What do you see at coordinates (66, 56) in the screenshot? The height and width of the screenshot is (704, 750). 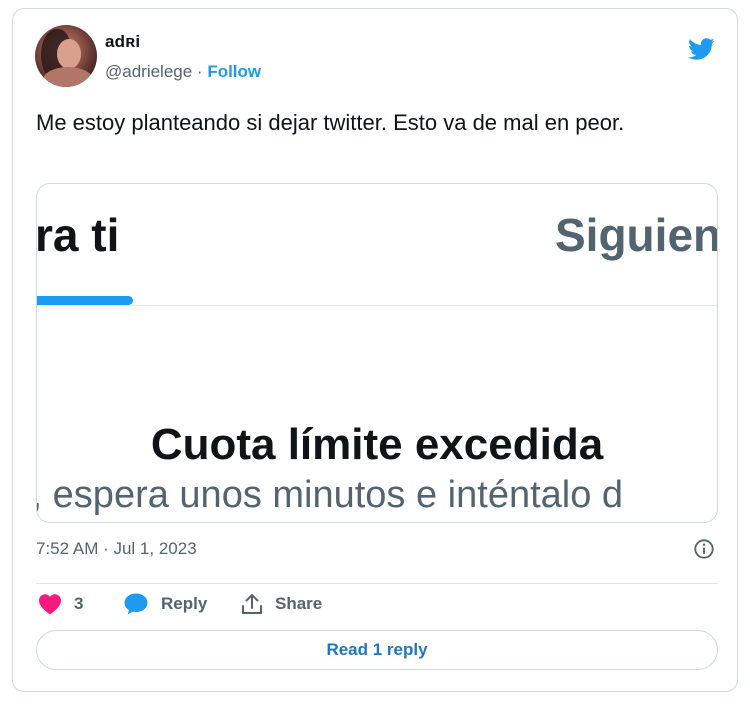 I see `avatar` at bounding box center [66, 56].